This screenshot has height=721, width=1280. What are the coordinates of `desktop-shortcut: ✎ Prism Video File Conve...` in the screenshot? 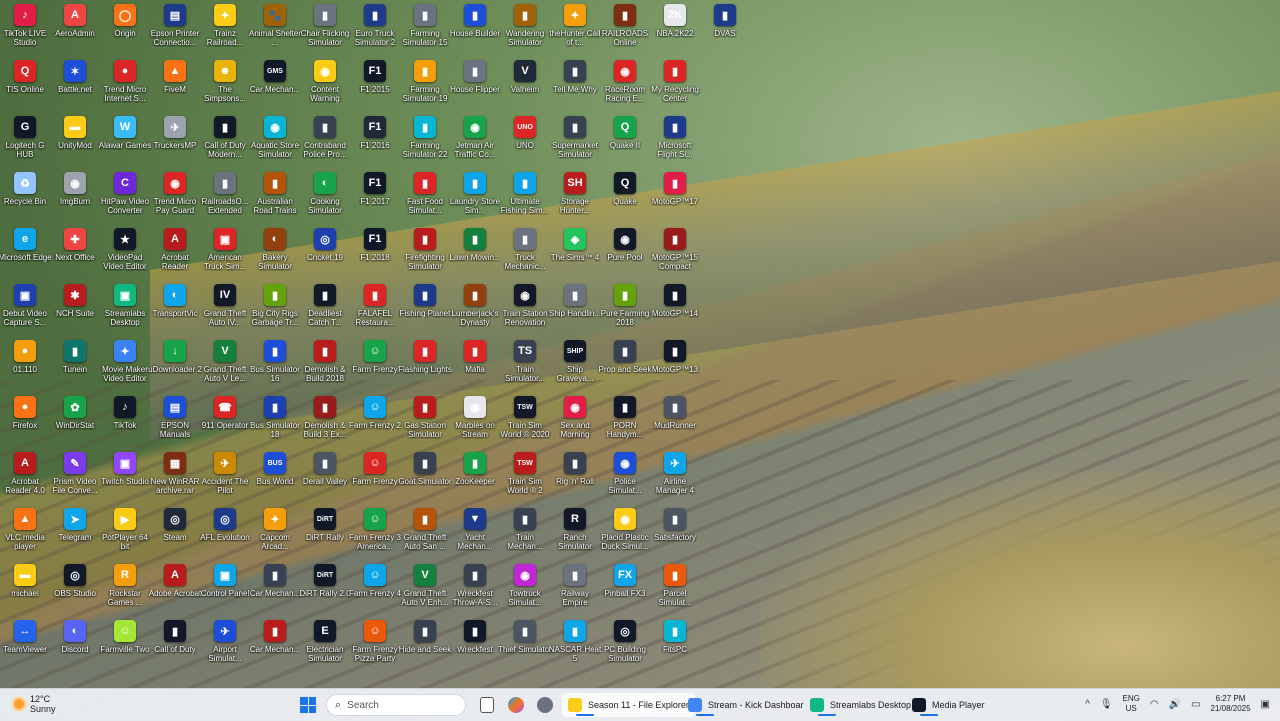 It's located at (75, 476).